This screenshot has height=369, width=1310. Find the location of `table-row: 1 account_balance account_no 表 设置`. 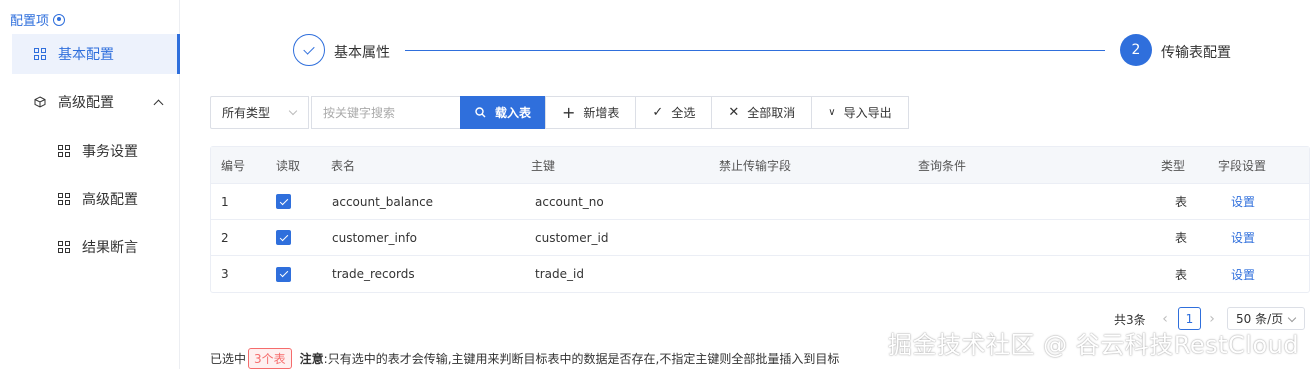

table-row: 1 account_balance account_no 表 设置 is located at coordinates (760, 202).